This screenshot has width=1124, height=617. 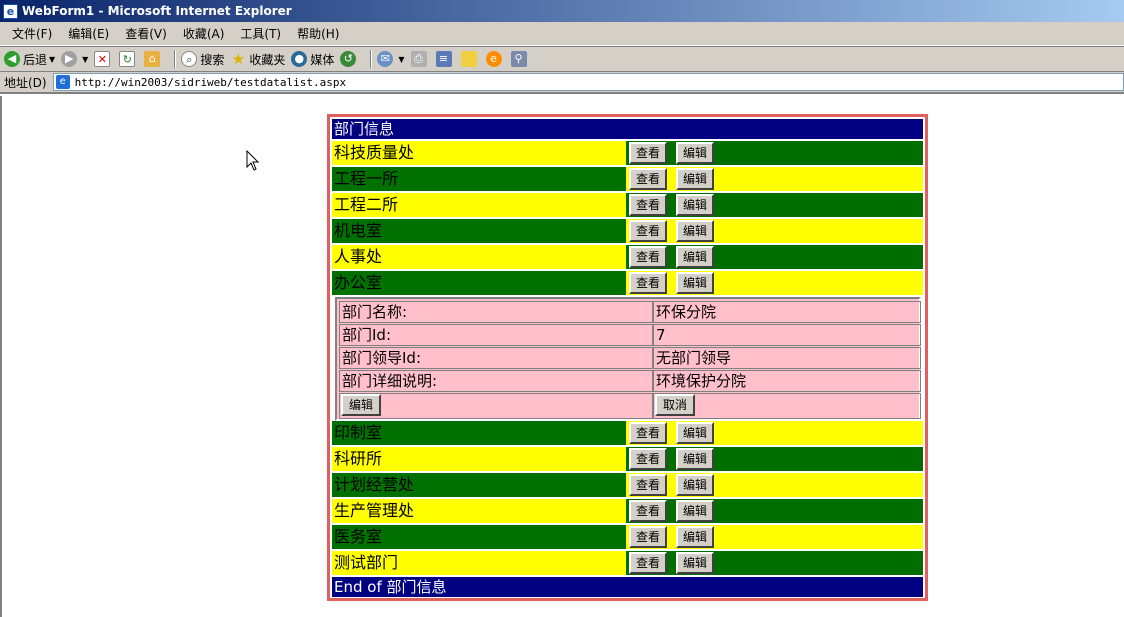 What do you see at coordinates (69, 59) in the screenshot?
I see `forward-arrow-icon: ▶` at bounding box center [69, 59].